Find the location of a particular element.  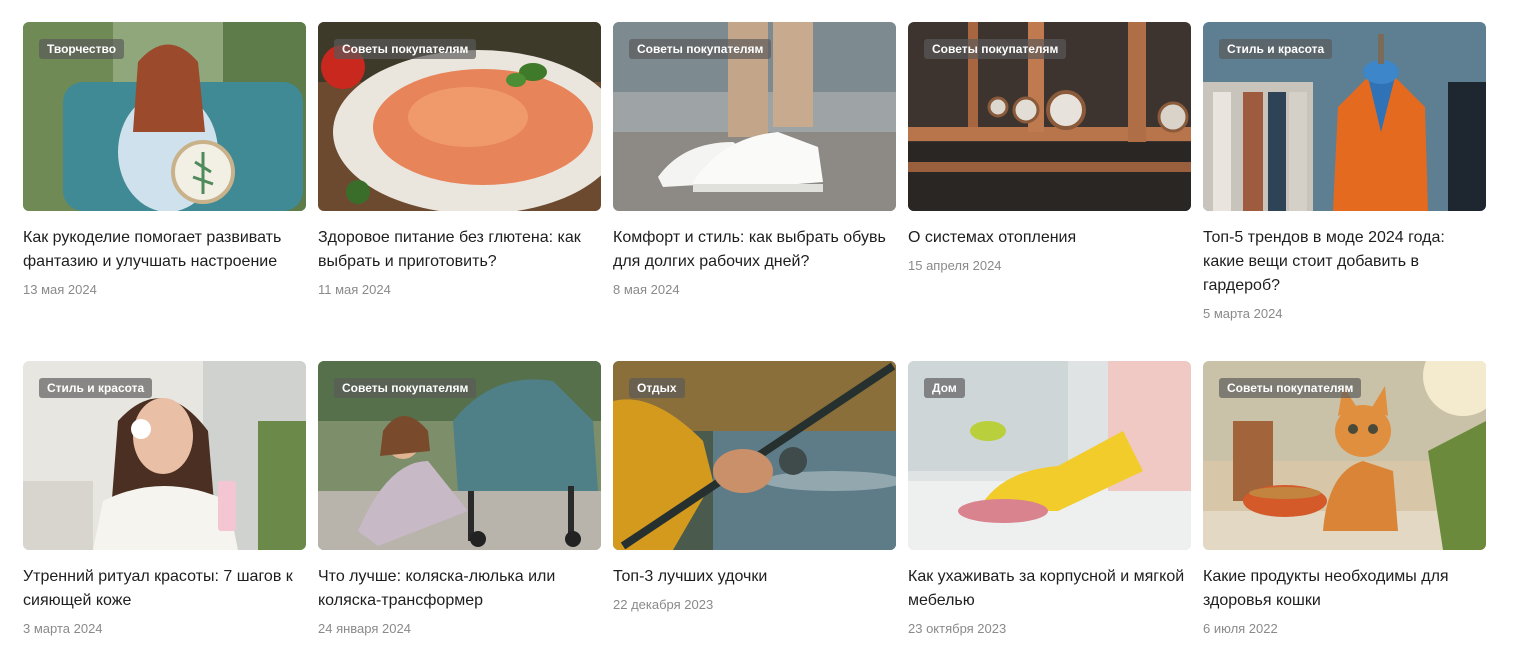

article-date: 13 мая 2024 is located at coordinates (60, 289).